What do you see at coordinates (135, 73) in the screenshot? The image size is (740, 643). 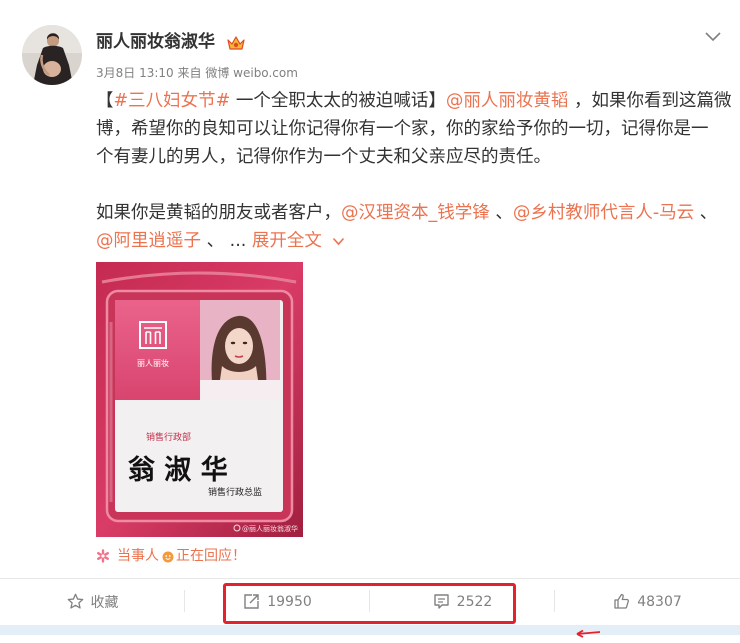 I see `post-time: 3月8日 13:10` at bounding box center [135, 73].